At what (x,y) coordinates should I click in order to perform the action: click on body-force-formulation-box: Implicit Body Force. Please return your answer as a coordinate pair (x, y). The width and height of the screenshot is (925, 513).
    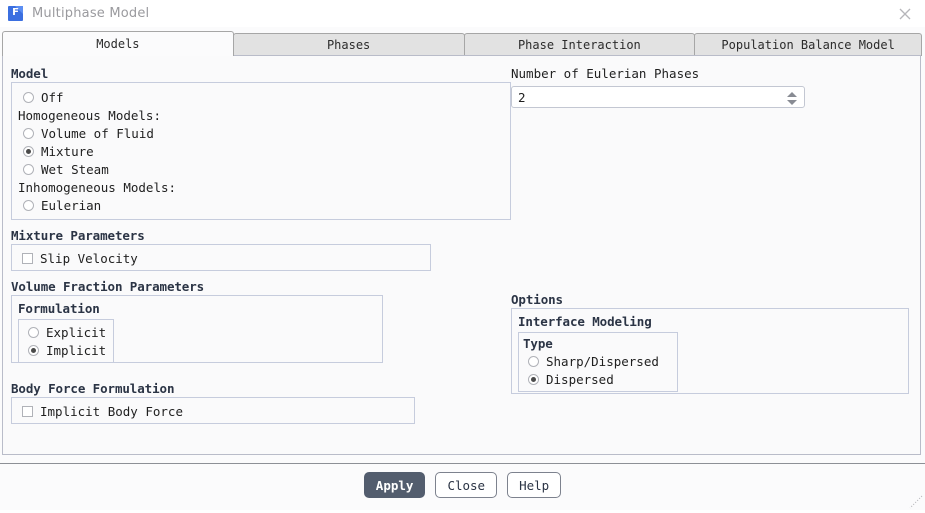
    Looking at the image, I should click on (213, 410).